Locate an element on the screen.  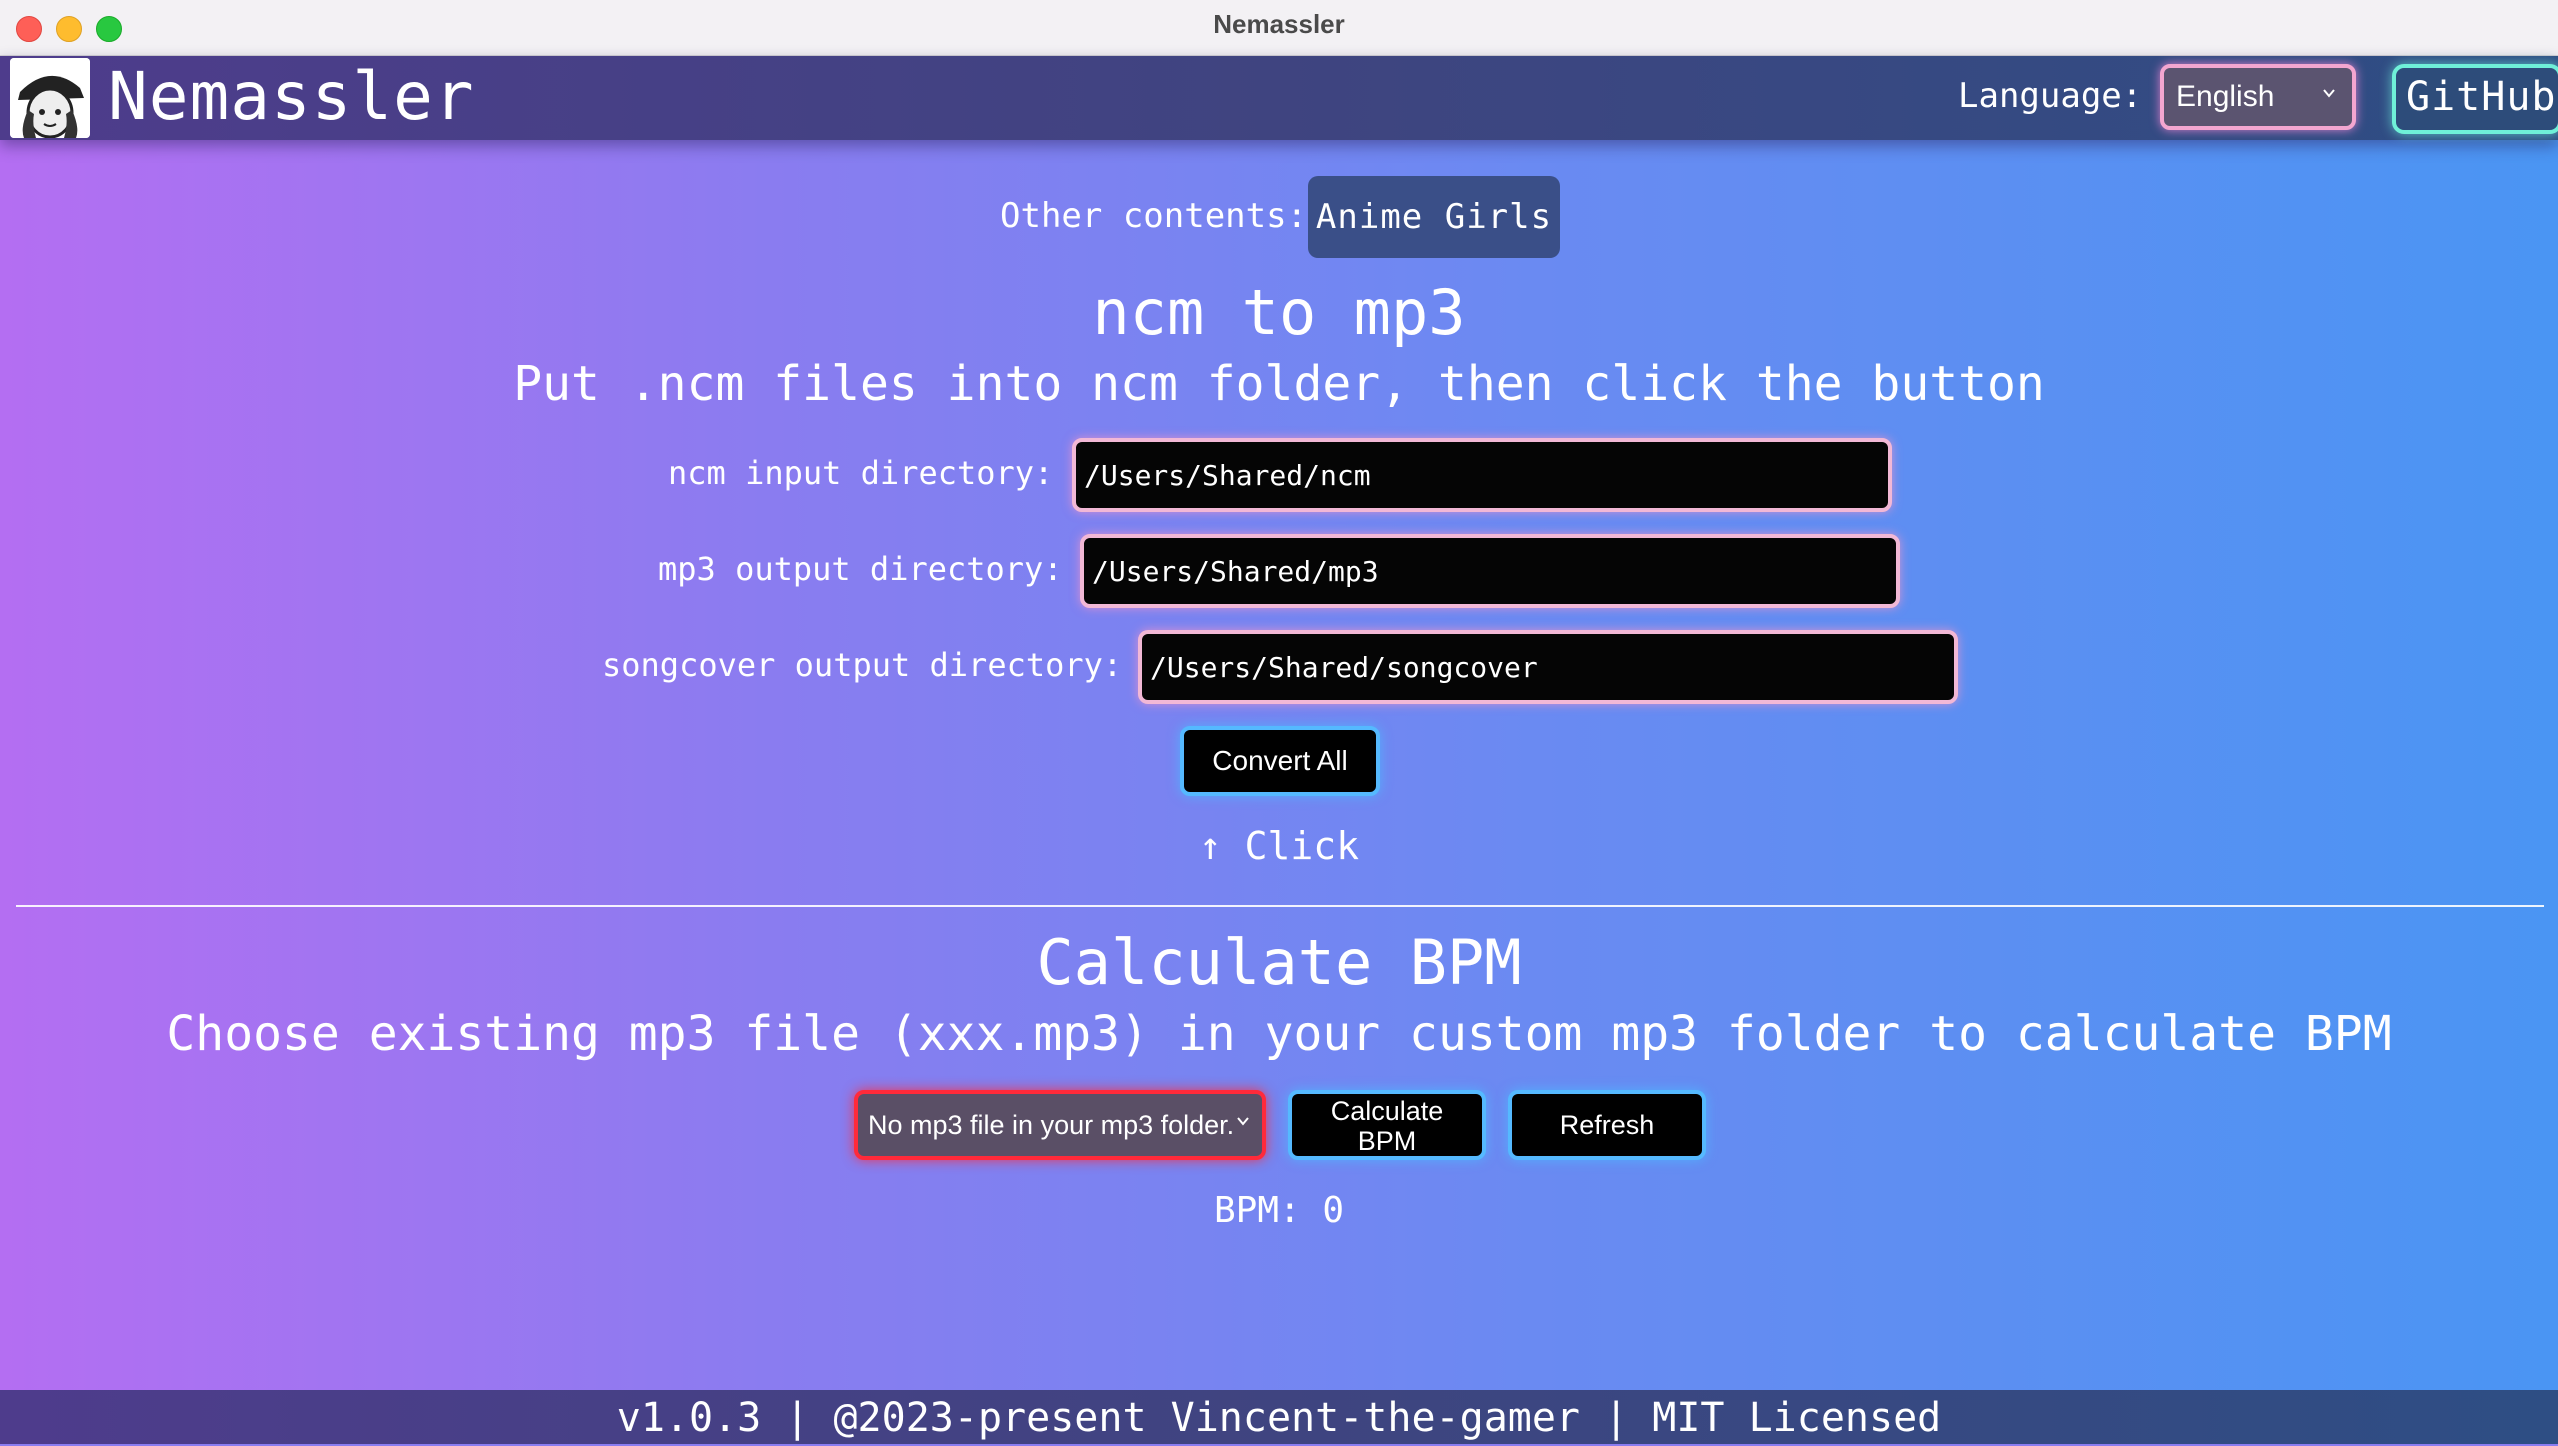
calculate-bpm-button: Calculate BPM is located at coordinates (1387, 1125).